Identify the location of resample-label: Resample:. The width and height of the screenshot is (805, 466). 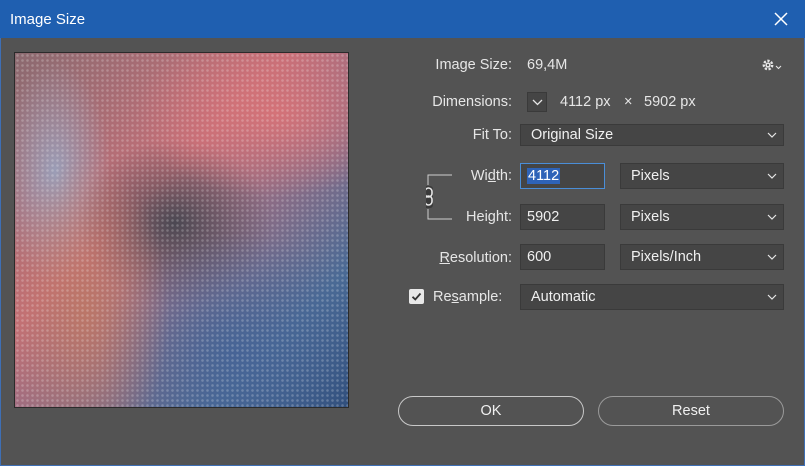
(468, 297).